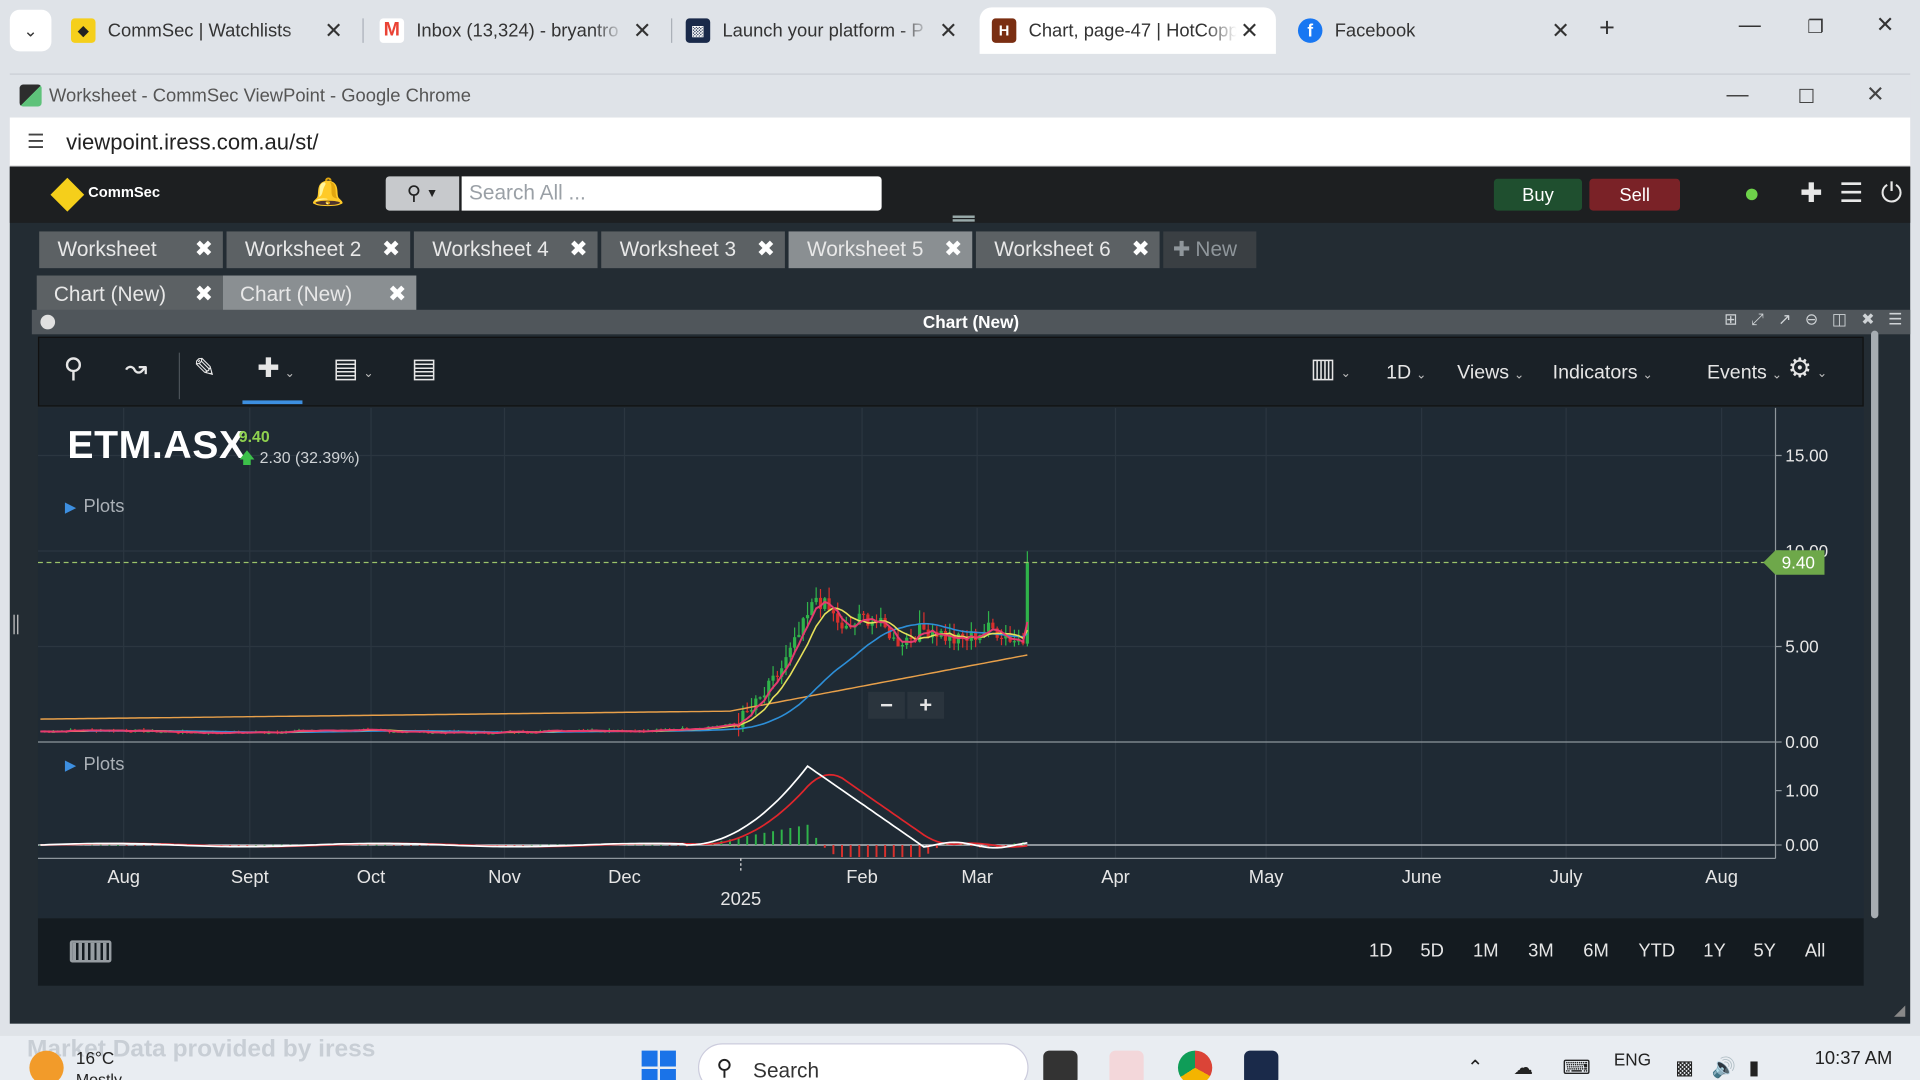 This screenshot has width=1920, height=1080. What do you see at coordinates (1750, 25) in the screenshot?
I see `minimize-icon: —` at bounding box center [1750, 25].